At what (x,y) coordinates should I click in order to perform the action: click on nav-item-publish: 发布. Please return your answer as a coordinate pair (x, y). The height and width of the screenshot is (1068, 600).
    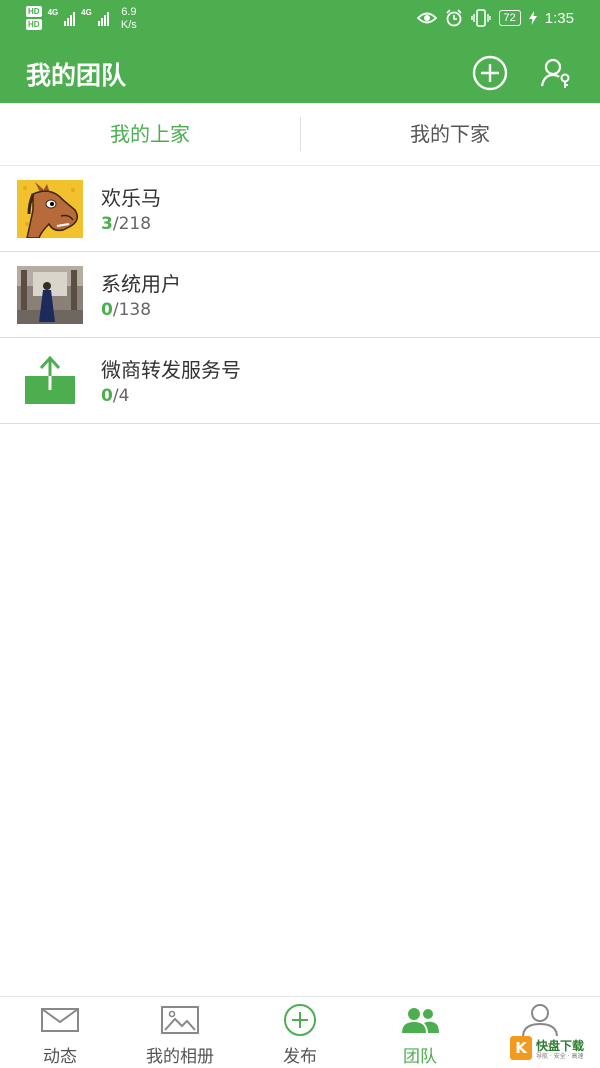
    Looking at the image, I should click on (300, 1032).